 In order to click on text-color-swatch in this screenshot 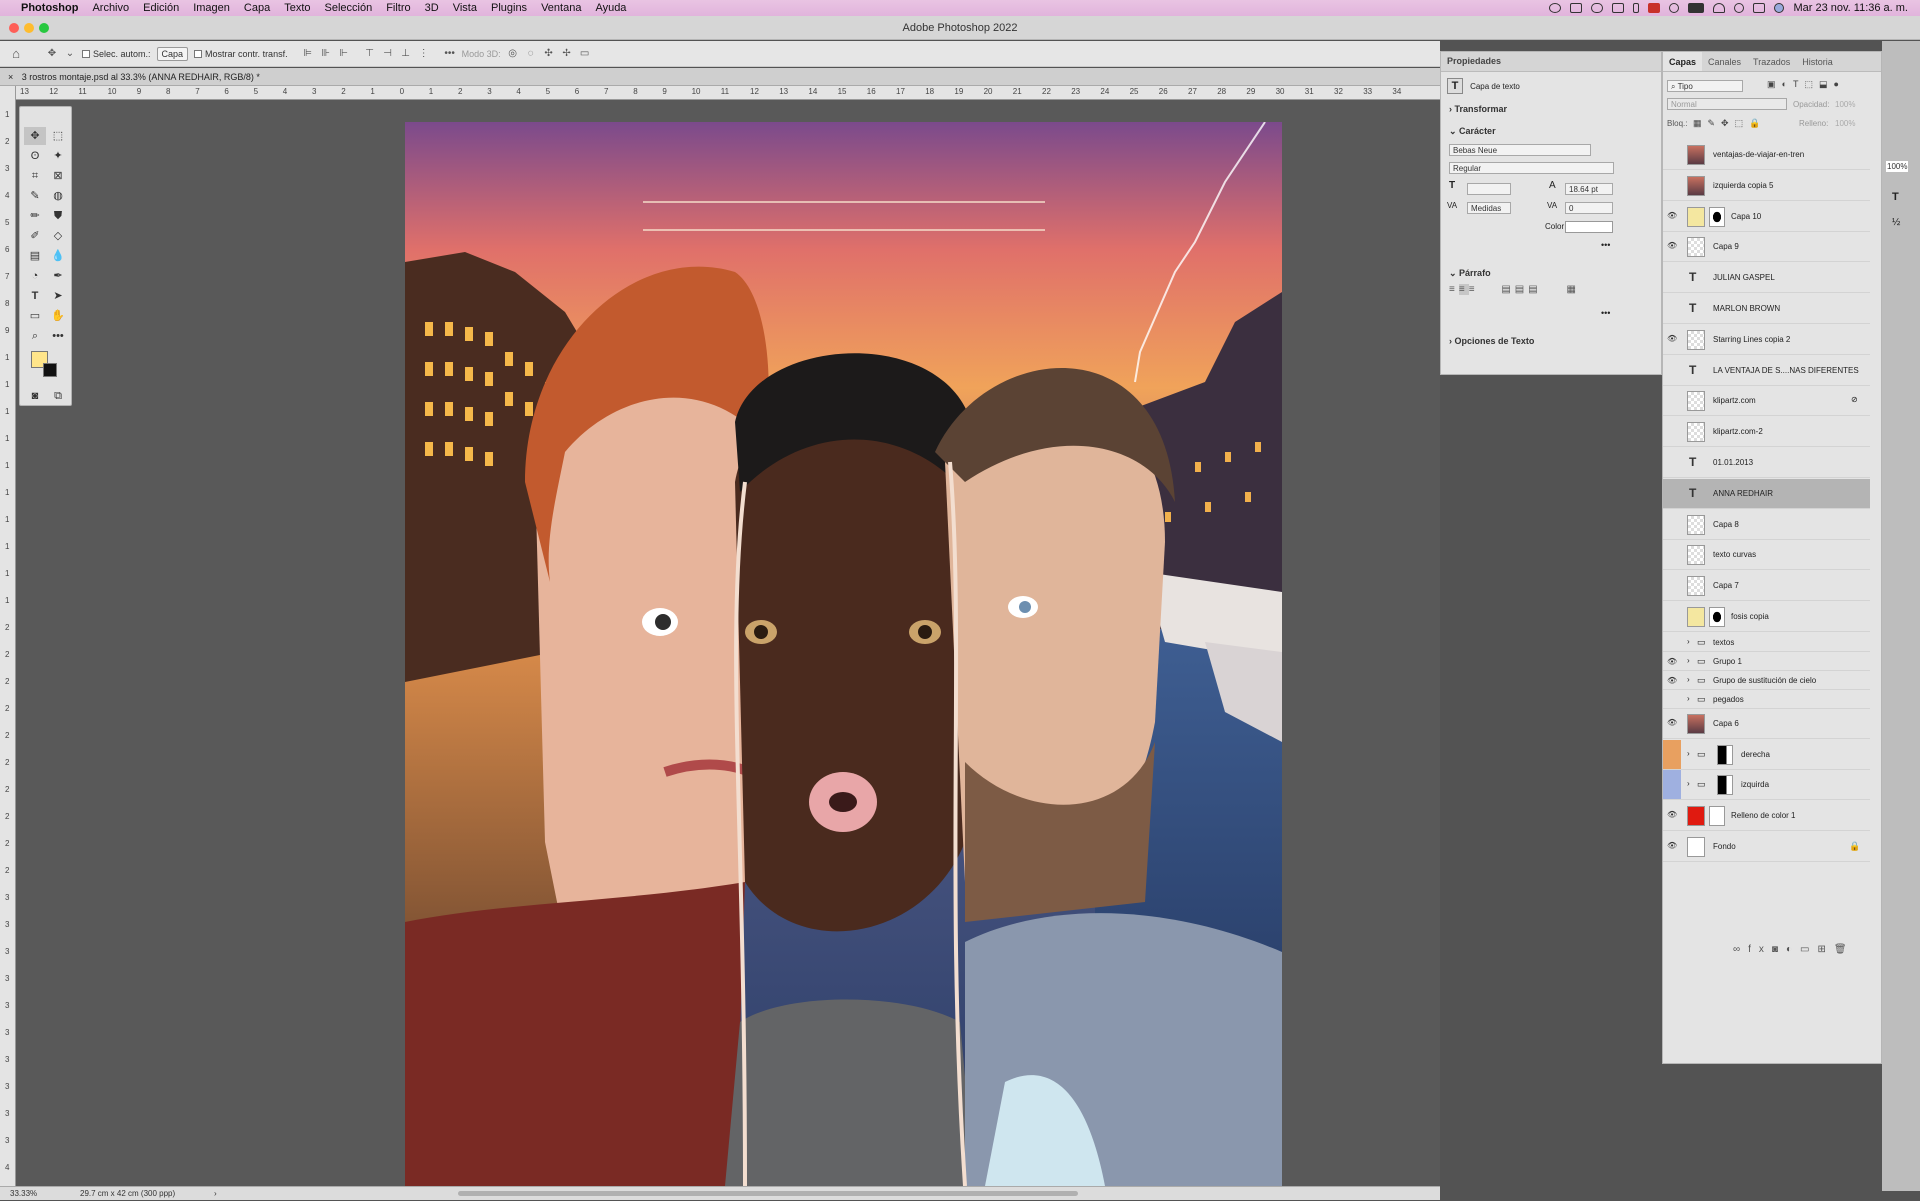, I will do `click(1589, 227)`.